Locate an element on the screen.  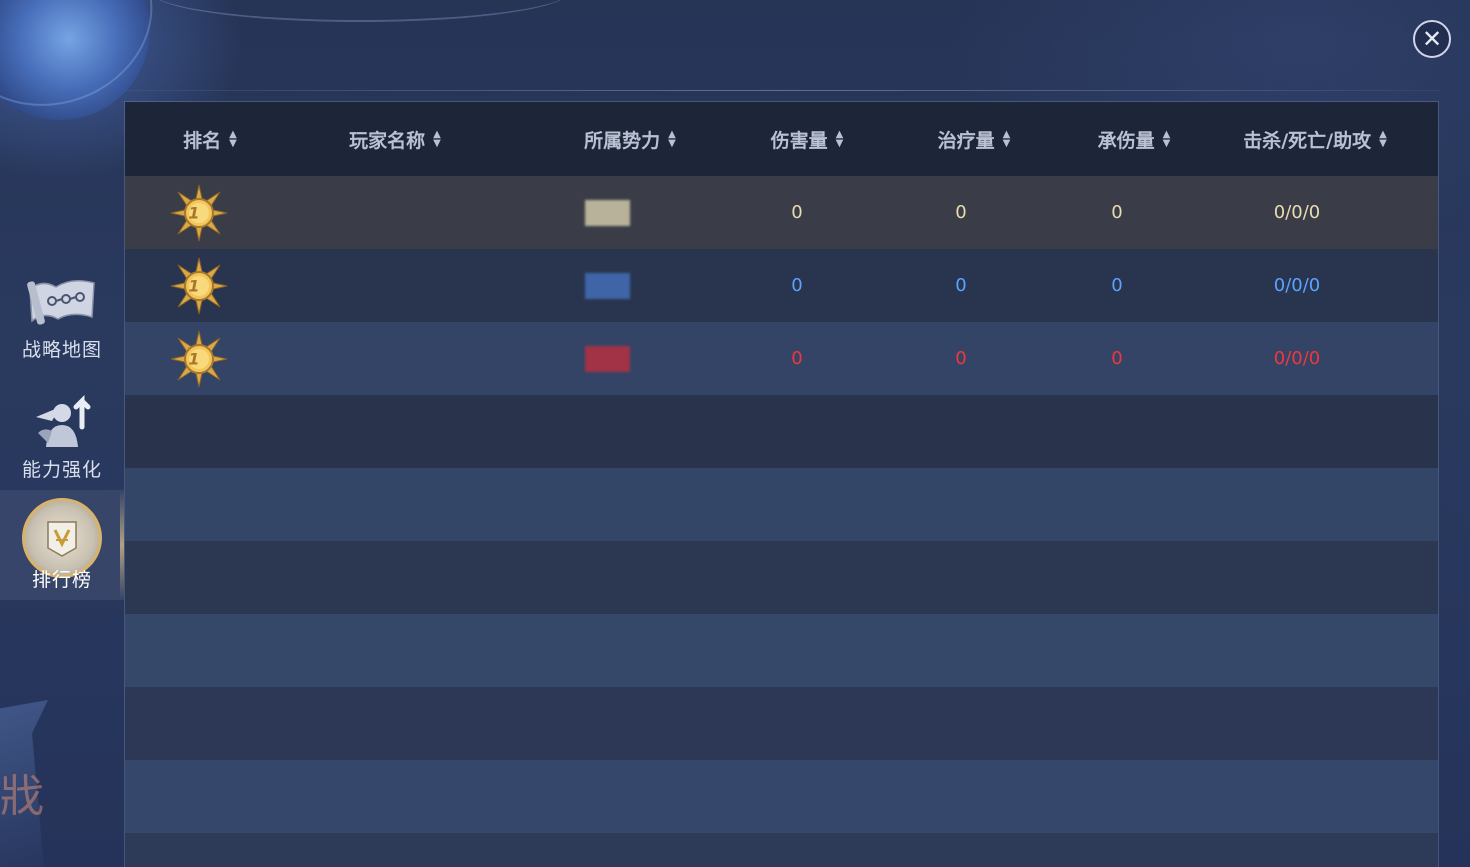
sidebar-item-leaderboard: 排行榜 is located at coordinates (62, 545).